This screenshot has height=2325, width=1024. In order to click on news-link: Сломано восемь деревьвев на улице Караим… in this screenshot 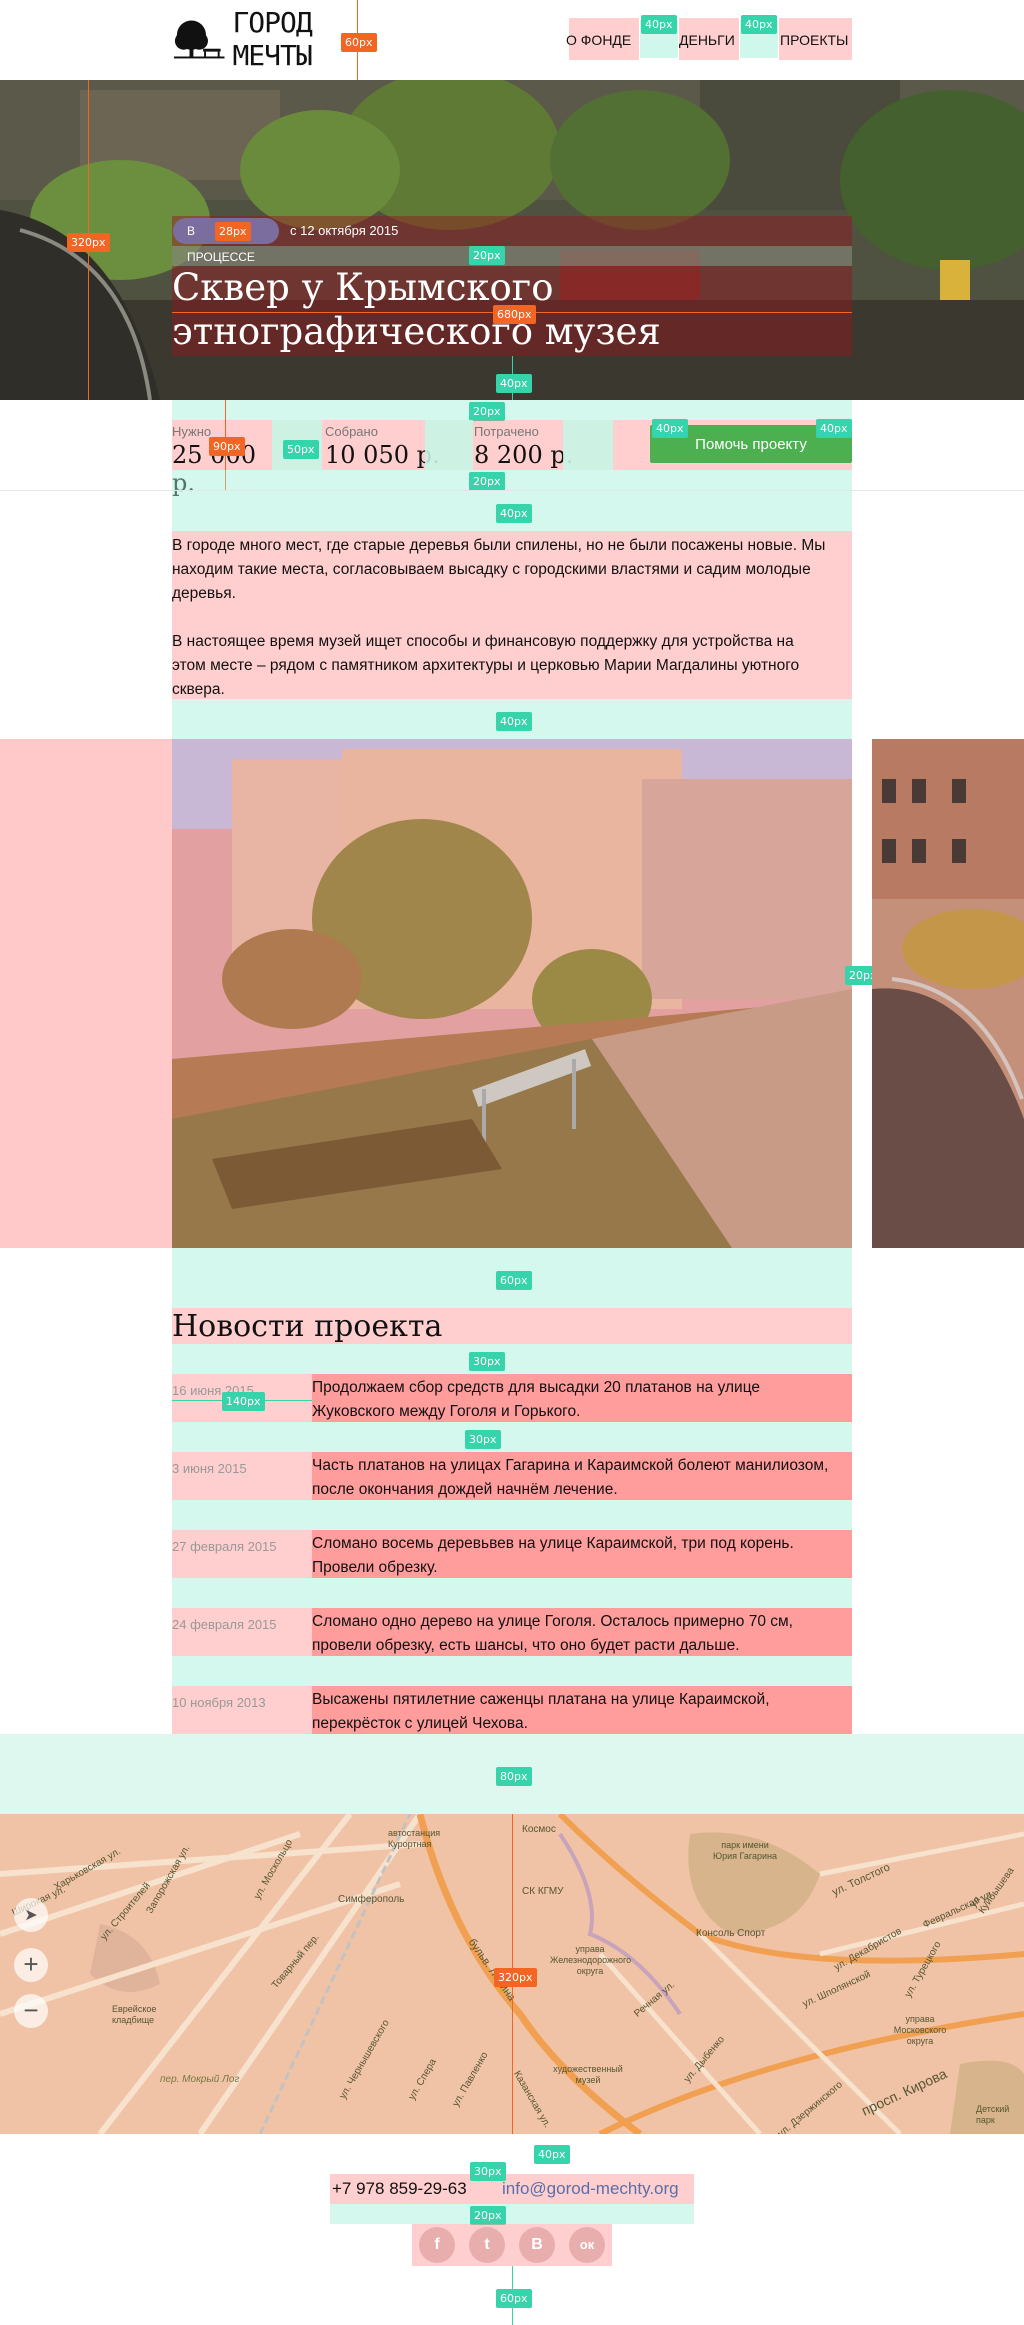, I will do `click(572, 1556)`.